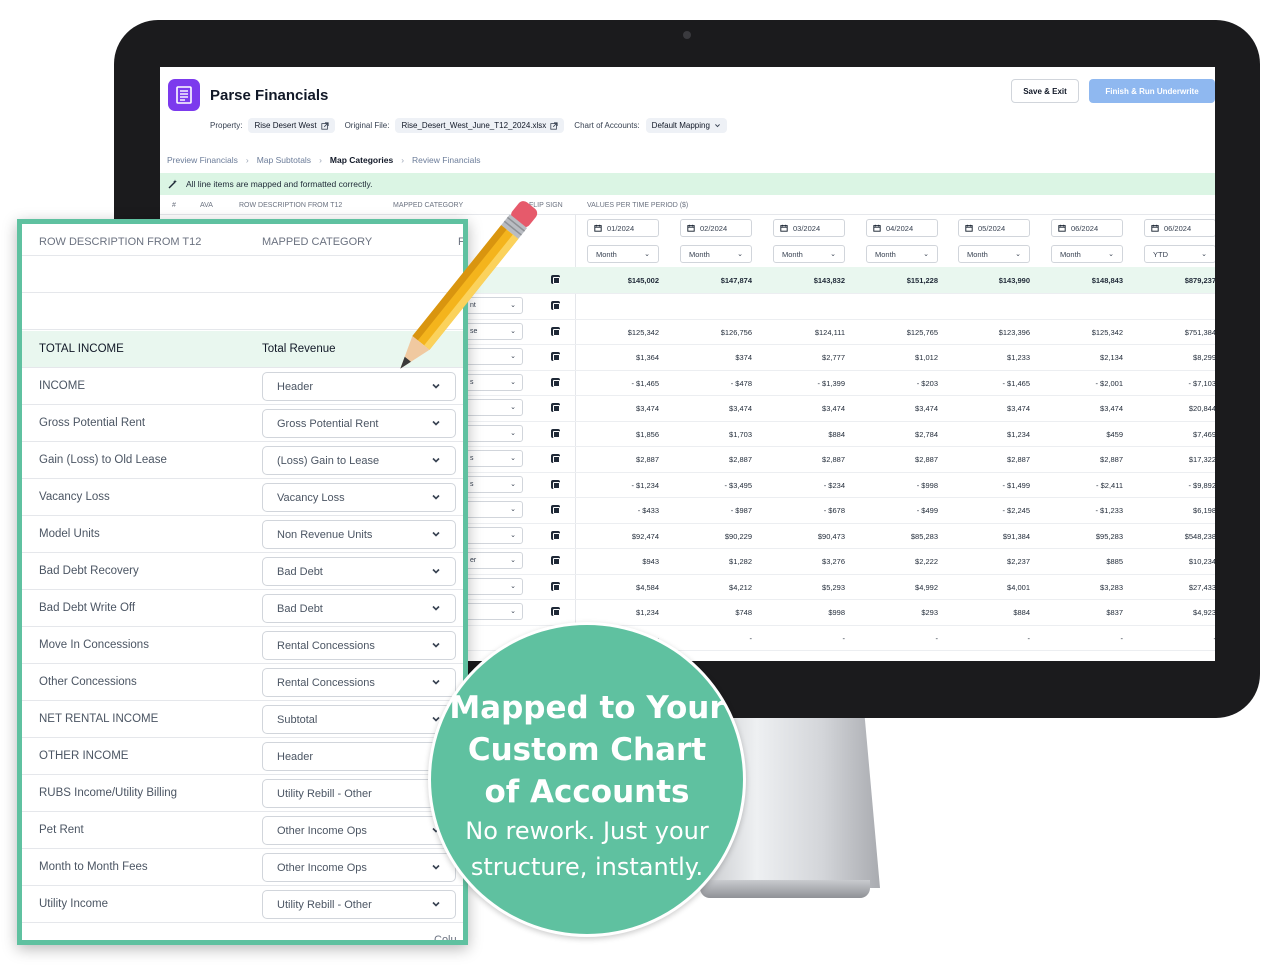 The width and height of the screenshot is (1287, 968). What do you see at coordinates (645, 485) in the screenshot?
I see `value-cell: - $1,234` at bounding box center [645, 485].